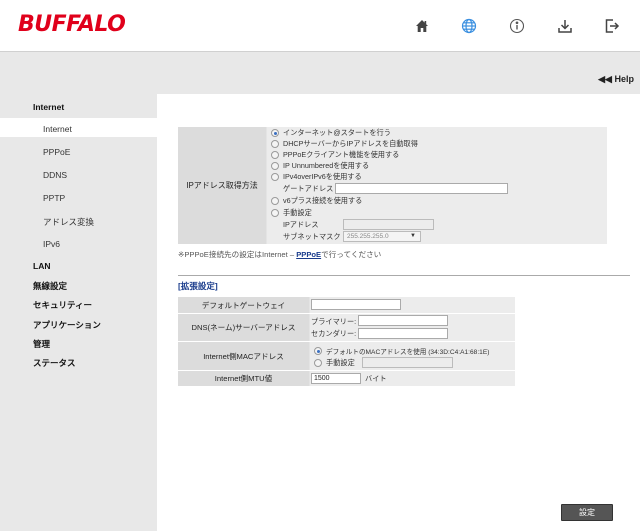  I want to click on opt-unnumbered: IP Unnumberedを使用する, so click(326, 165).